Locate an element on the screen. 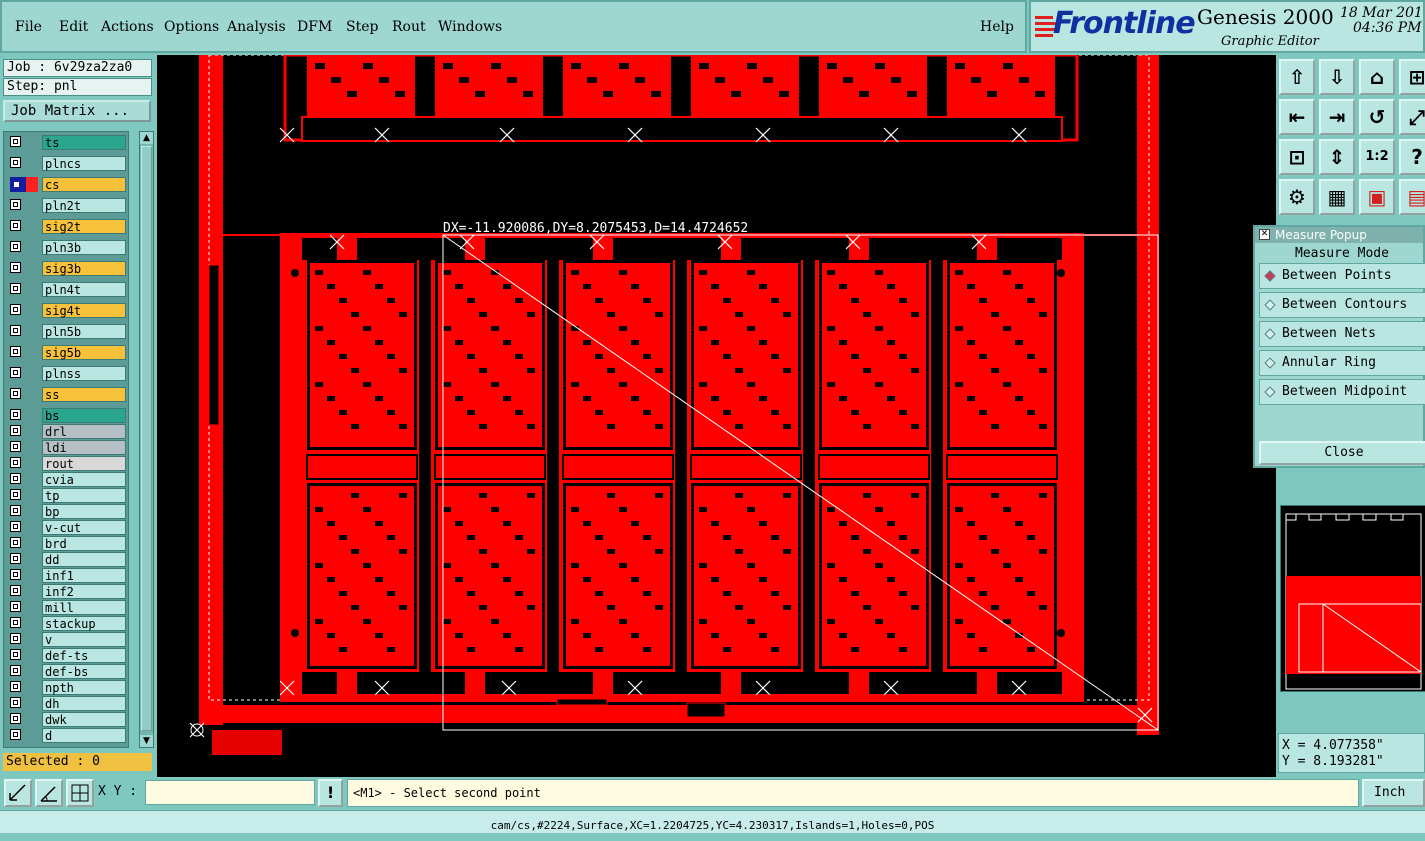 Image resolution: width=1425 pixels, height=841 pixels. layer-name: brd is located at coordinates (84, 543).